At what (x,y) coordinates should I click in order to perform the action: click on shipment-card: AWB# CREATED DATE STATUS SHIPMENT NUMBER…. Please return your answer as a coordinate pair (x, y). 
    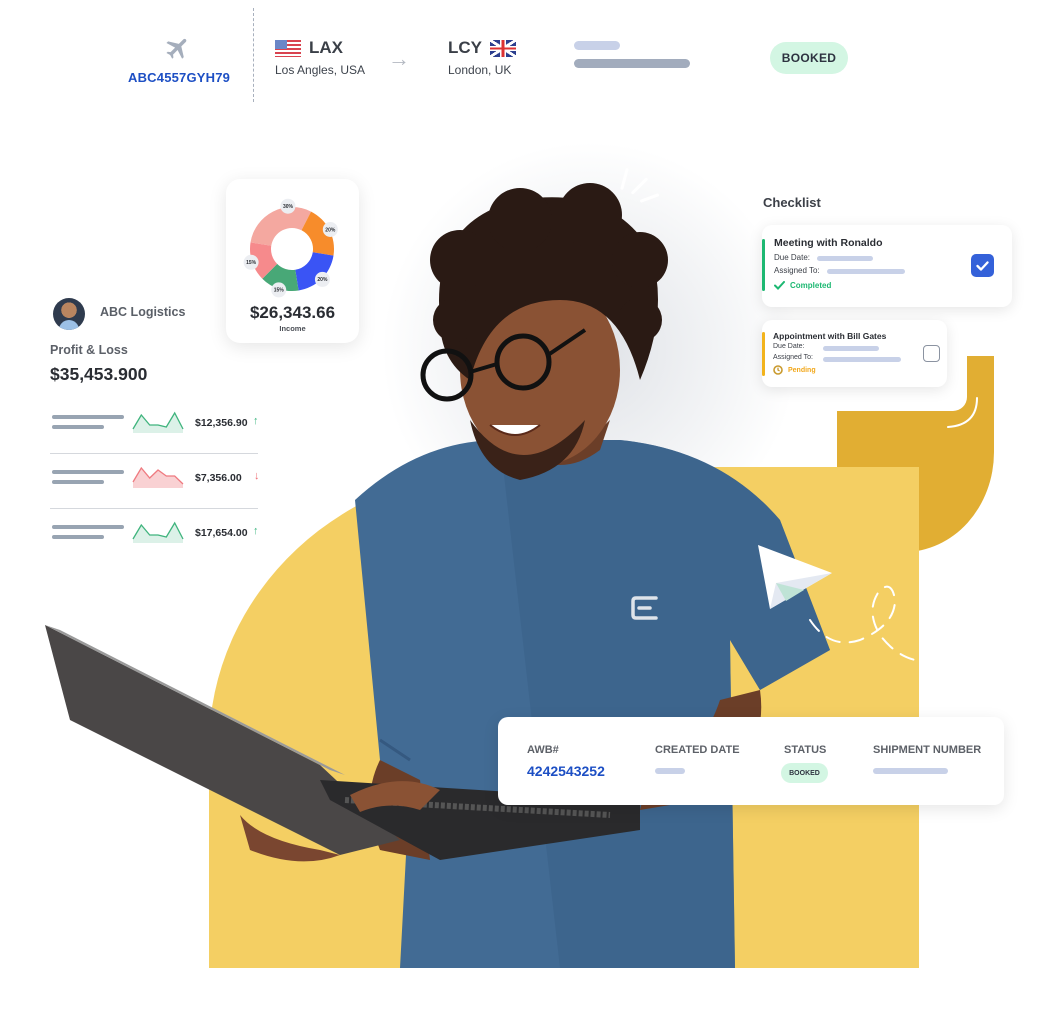
    Looking at the image, I should click on (751, 761).